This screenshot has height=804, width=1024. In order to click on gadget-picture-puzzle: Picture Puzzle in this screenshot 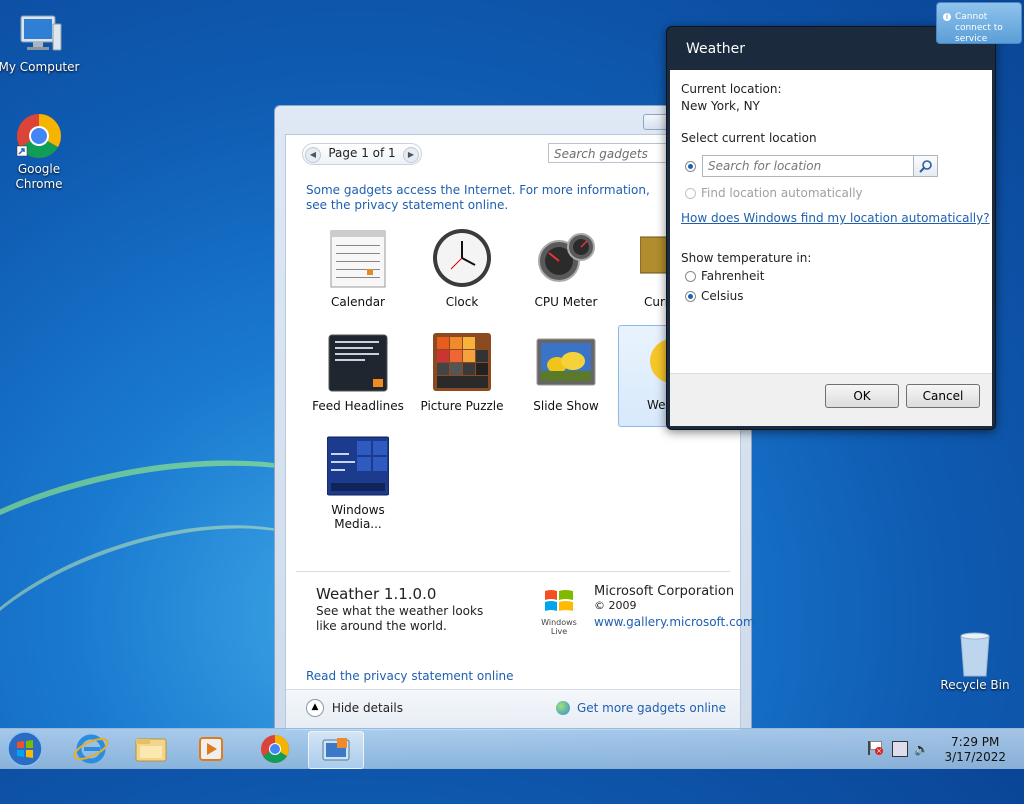, I will do `click(462, 377)`.